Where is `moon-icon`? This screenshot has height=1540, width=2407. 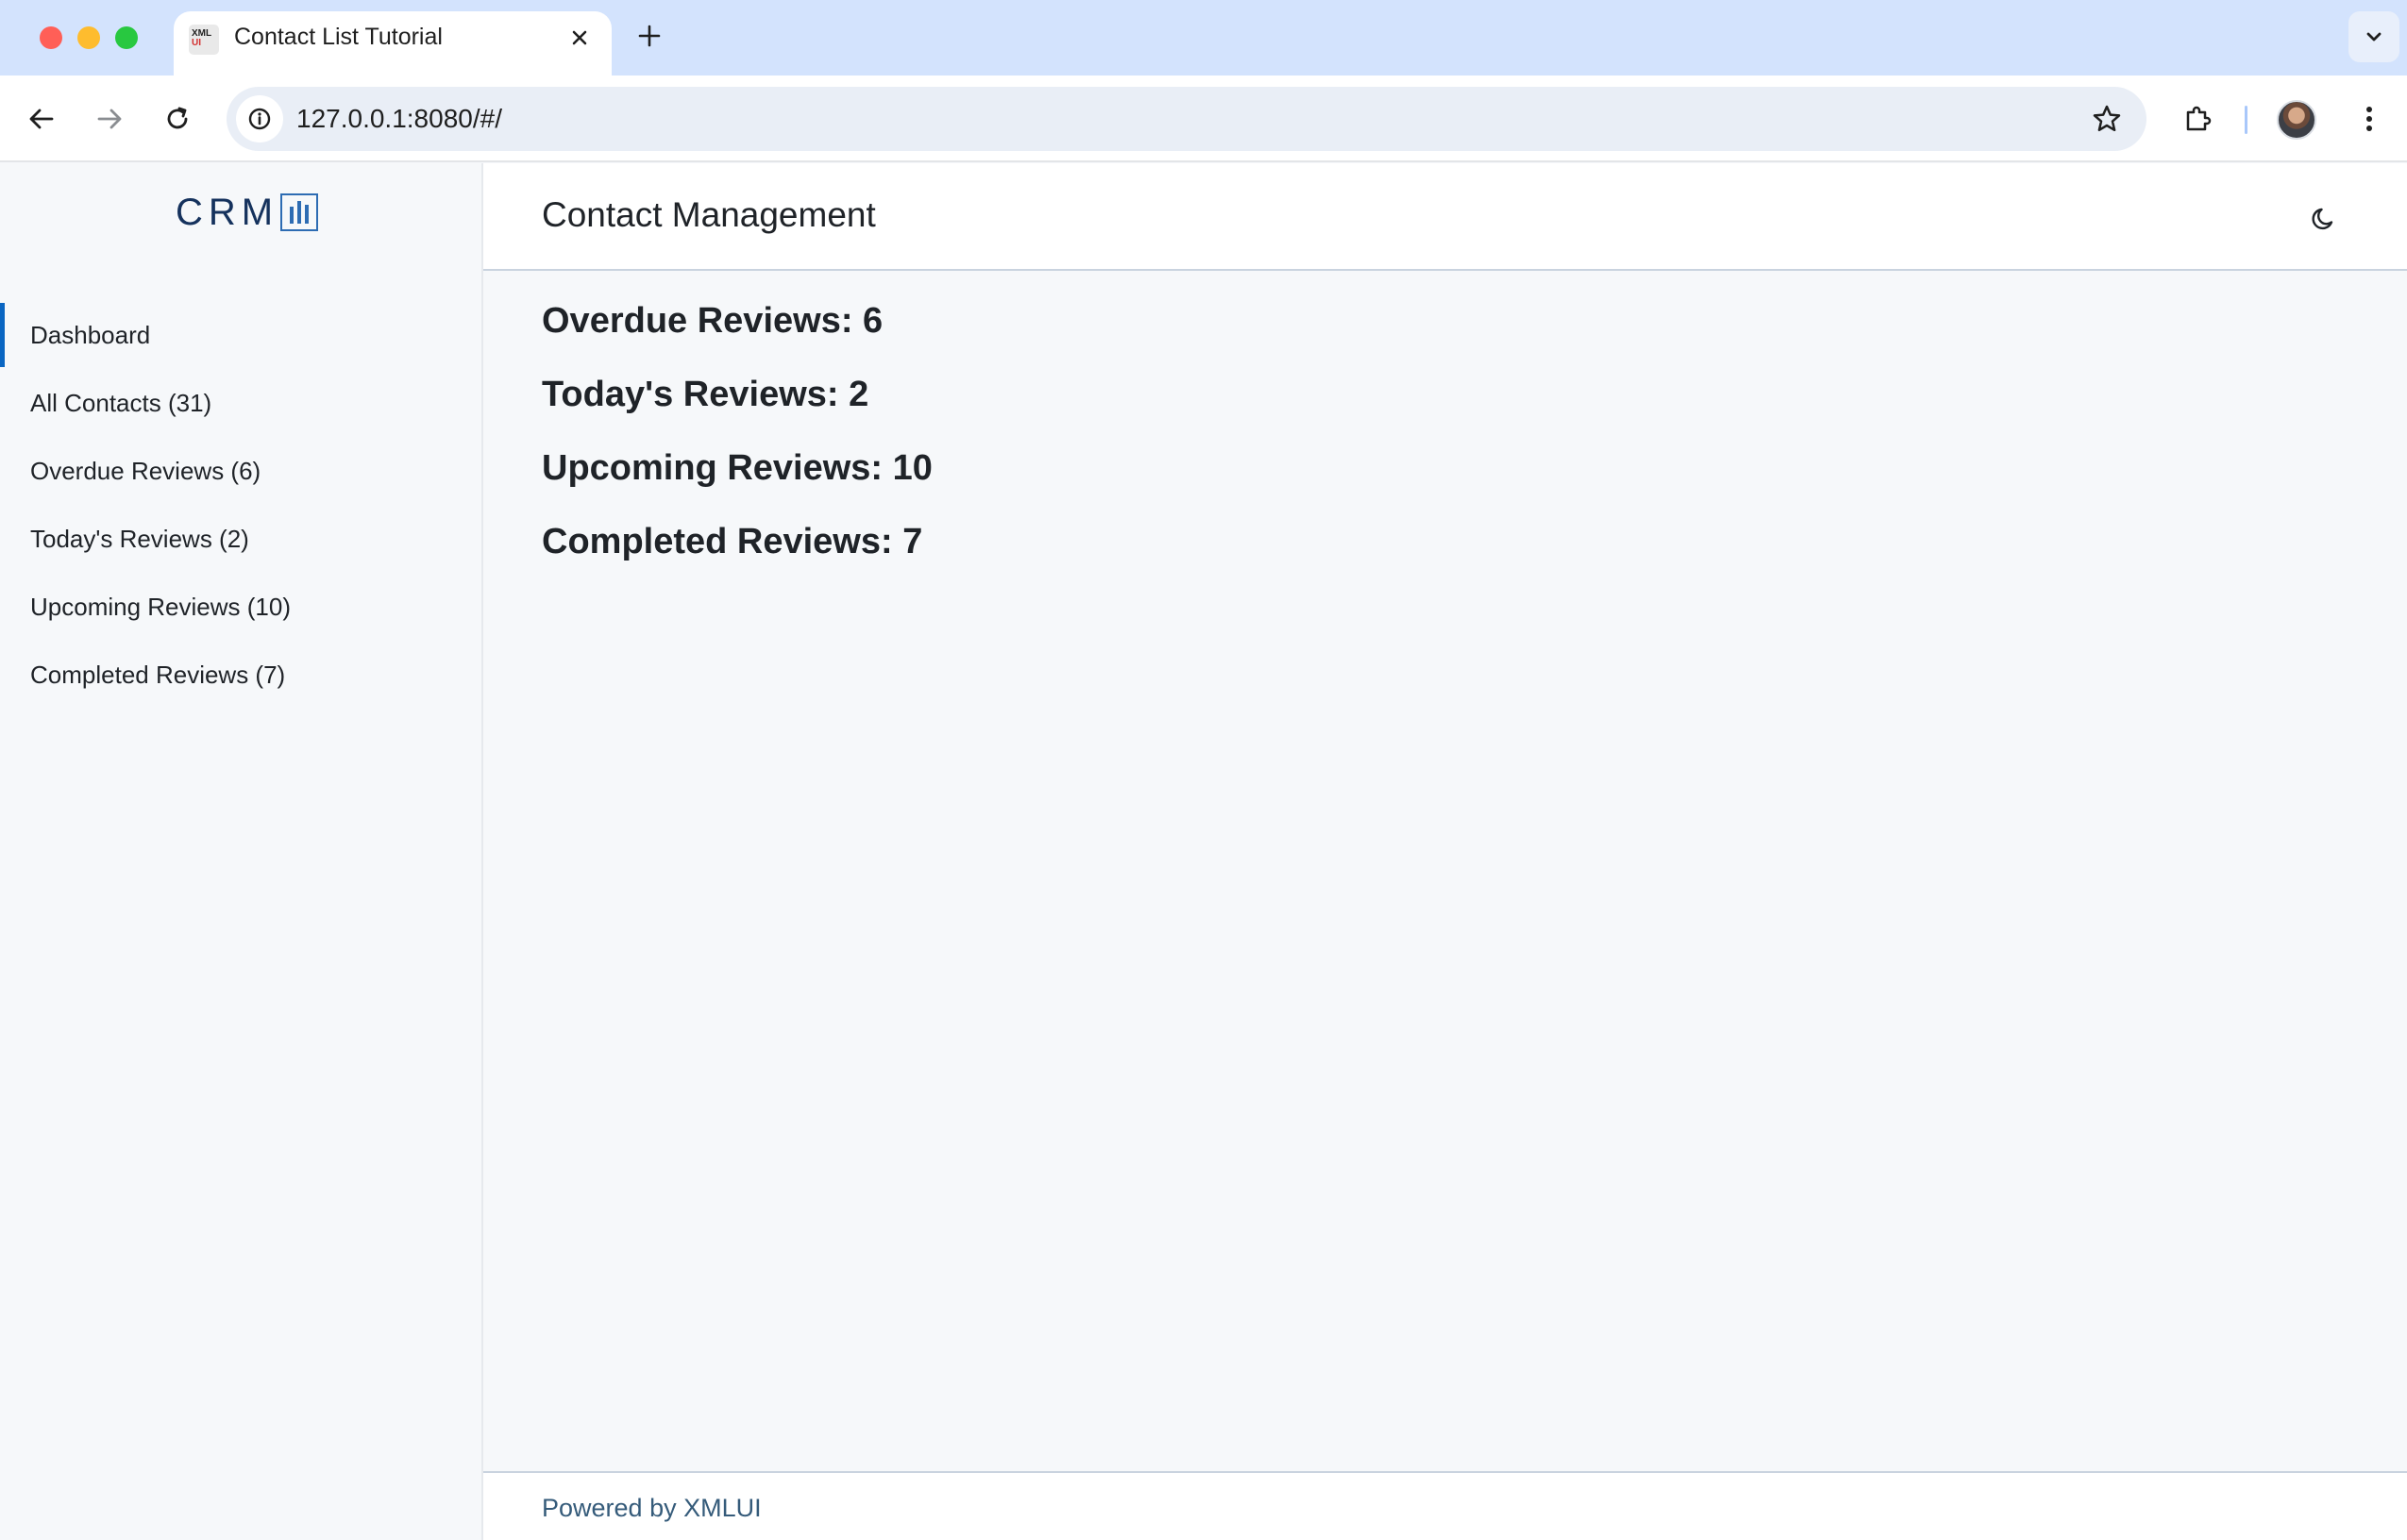
moon-icon is located at coordinates (2324, 218).